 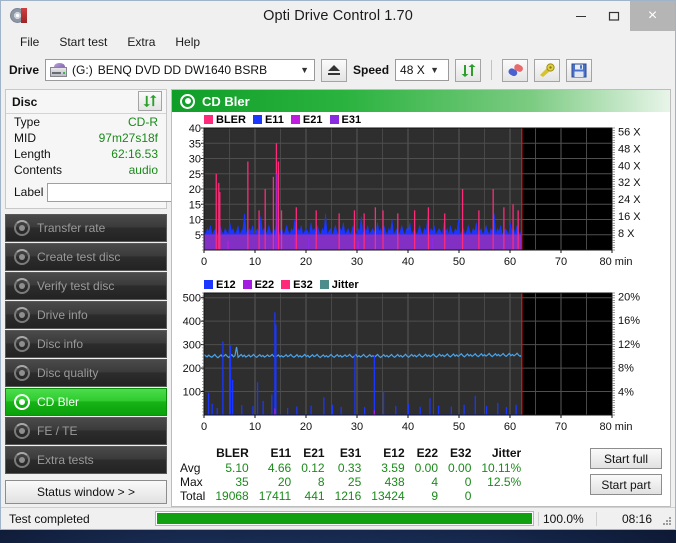 I want to click on stats-corner, so click(x=193, y=453).